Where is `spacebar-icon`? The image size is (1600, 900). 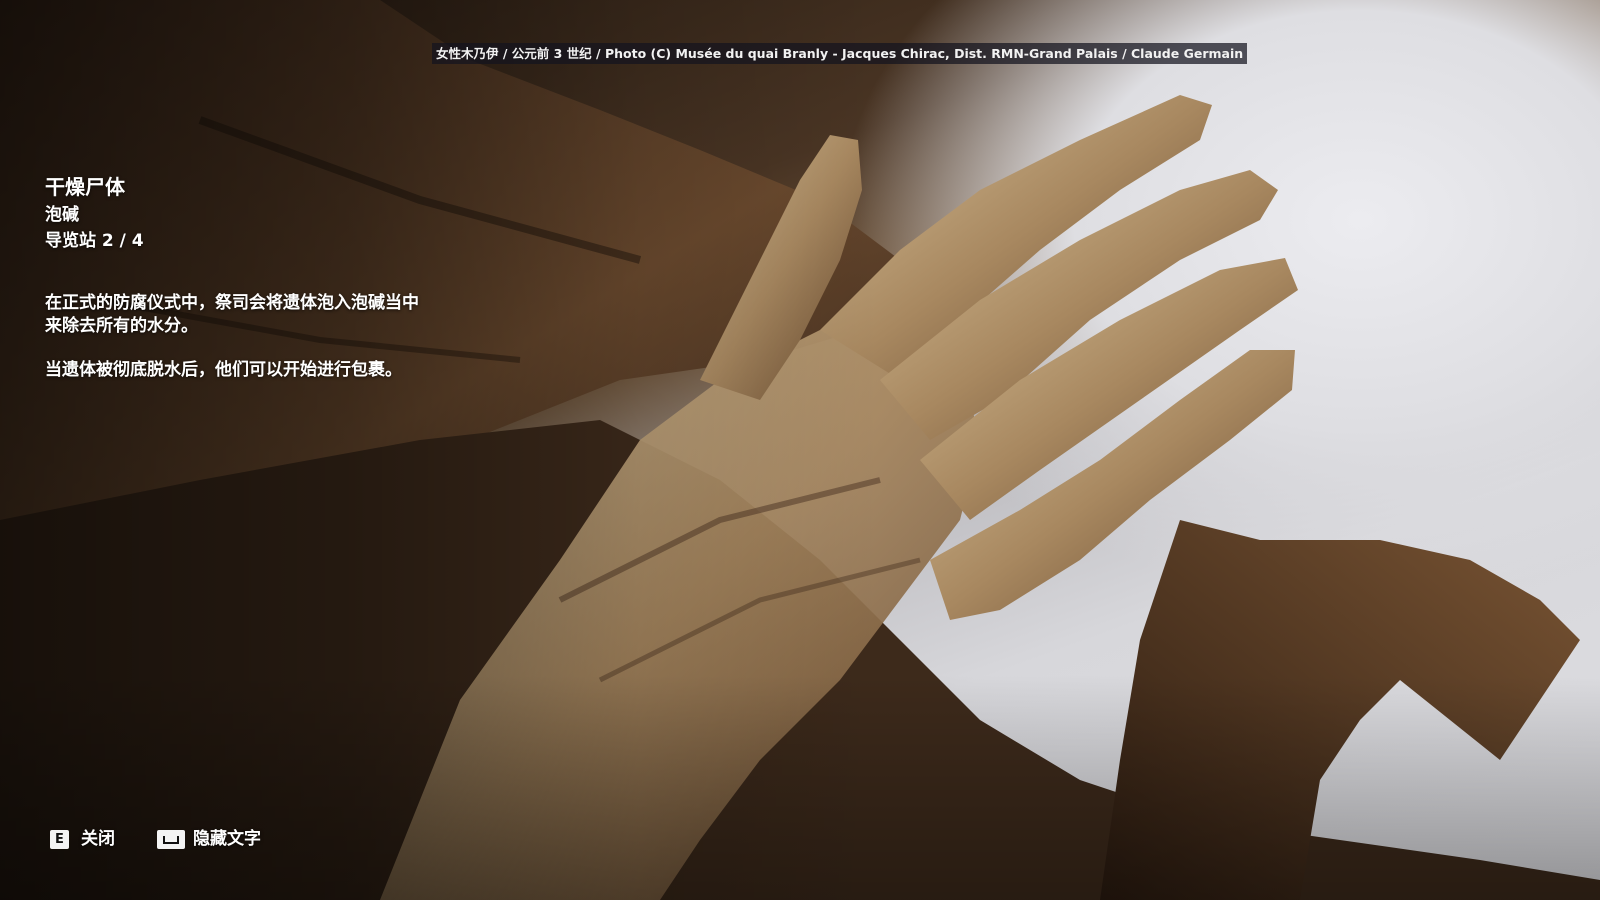 spacebar-icon is located at coordinates (171, 839).